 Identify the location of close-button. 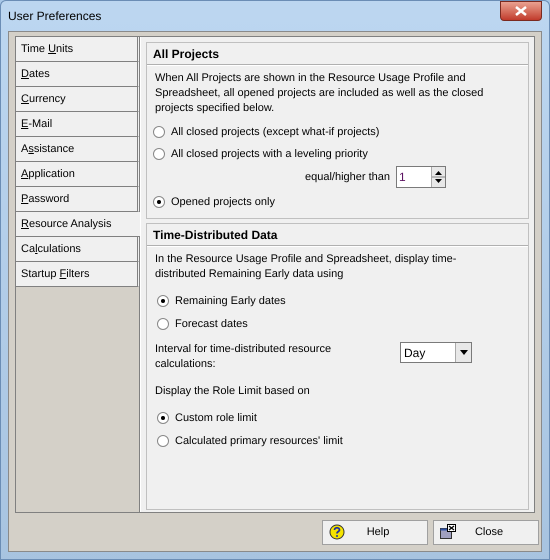
(521, 11).